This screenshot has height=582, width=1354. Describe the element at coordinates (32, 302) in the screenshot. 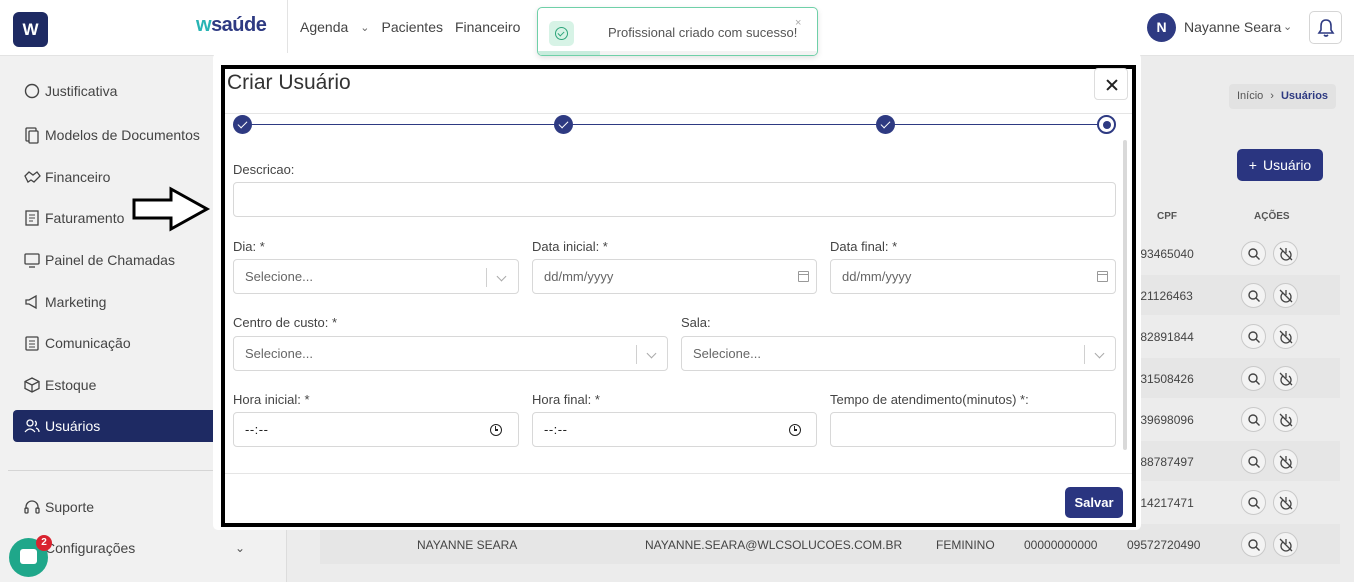

I see `megaphone-icon` at that location.